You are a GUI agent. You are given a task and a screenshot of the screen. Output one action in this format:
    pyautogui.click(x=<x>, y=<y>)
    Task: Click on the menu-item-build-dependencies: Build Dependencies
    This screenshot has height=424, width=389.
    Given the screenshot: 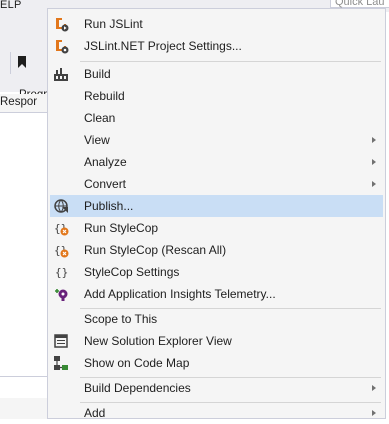 What is the action you would take?
    pyautogui.click(x=216, y=388)
    